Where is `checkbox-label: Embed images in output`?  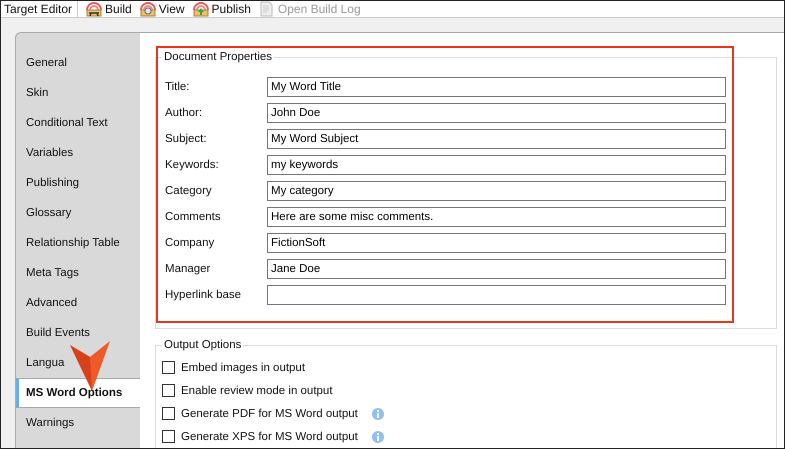
checkbox-label: Embed images in output is located at coordinates (243, 368).